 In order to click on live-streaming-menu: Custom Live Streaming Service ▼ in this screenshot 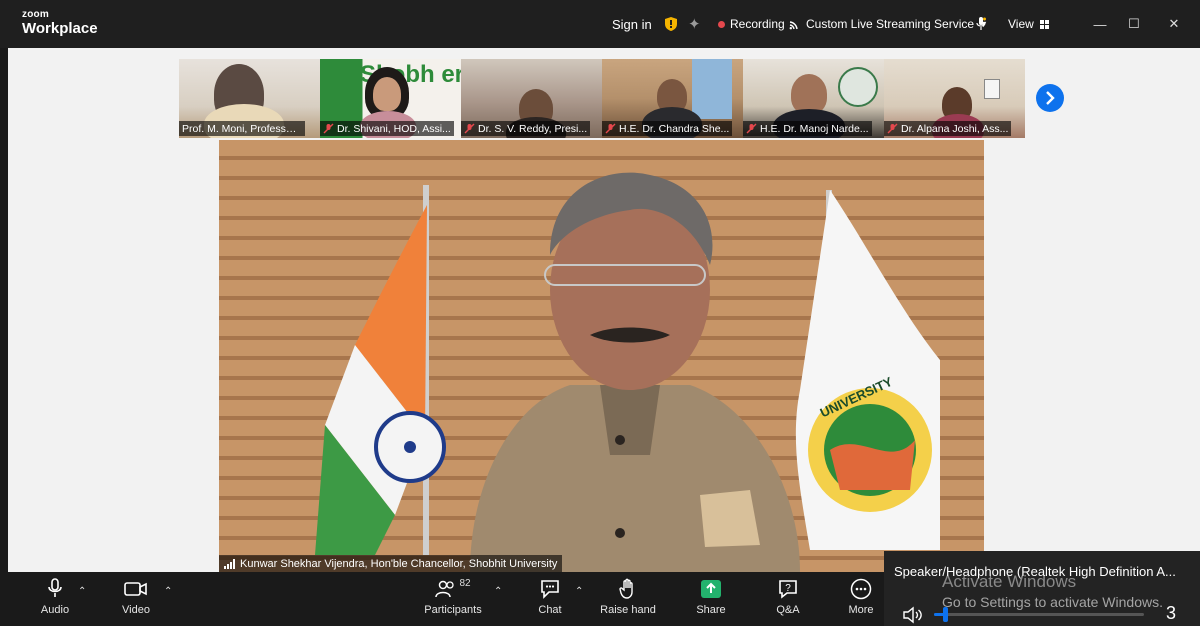, I will do `click(888, 24)`.